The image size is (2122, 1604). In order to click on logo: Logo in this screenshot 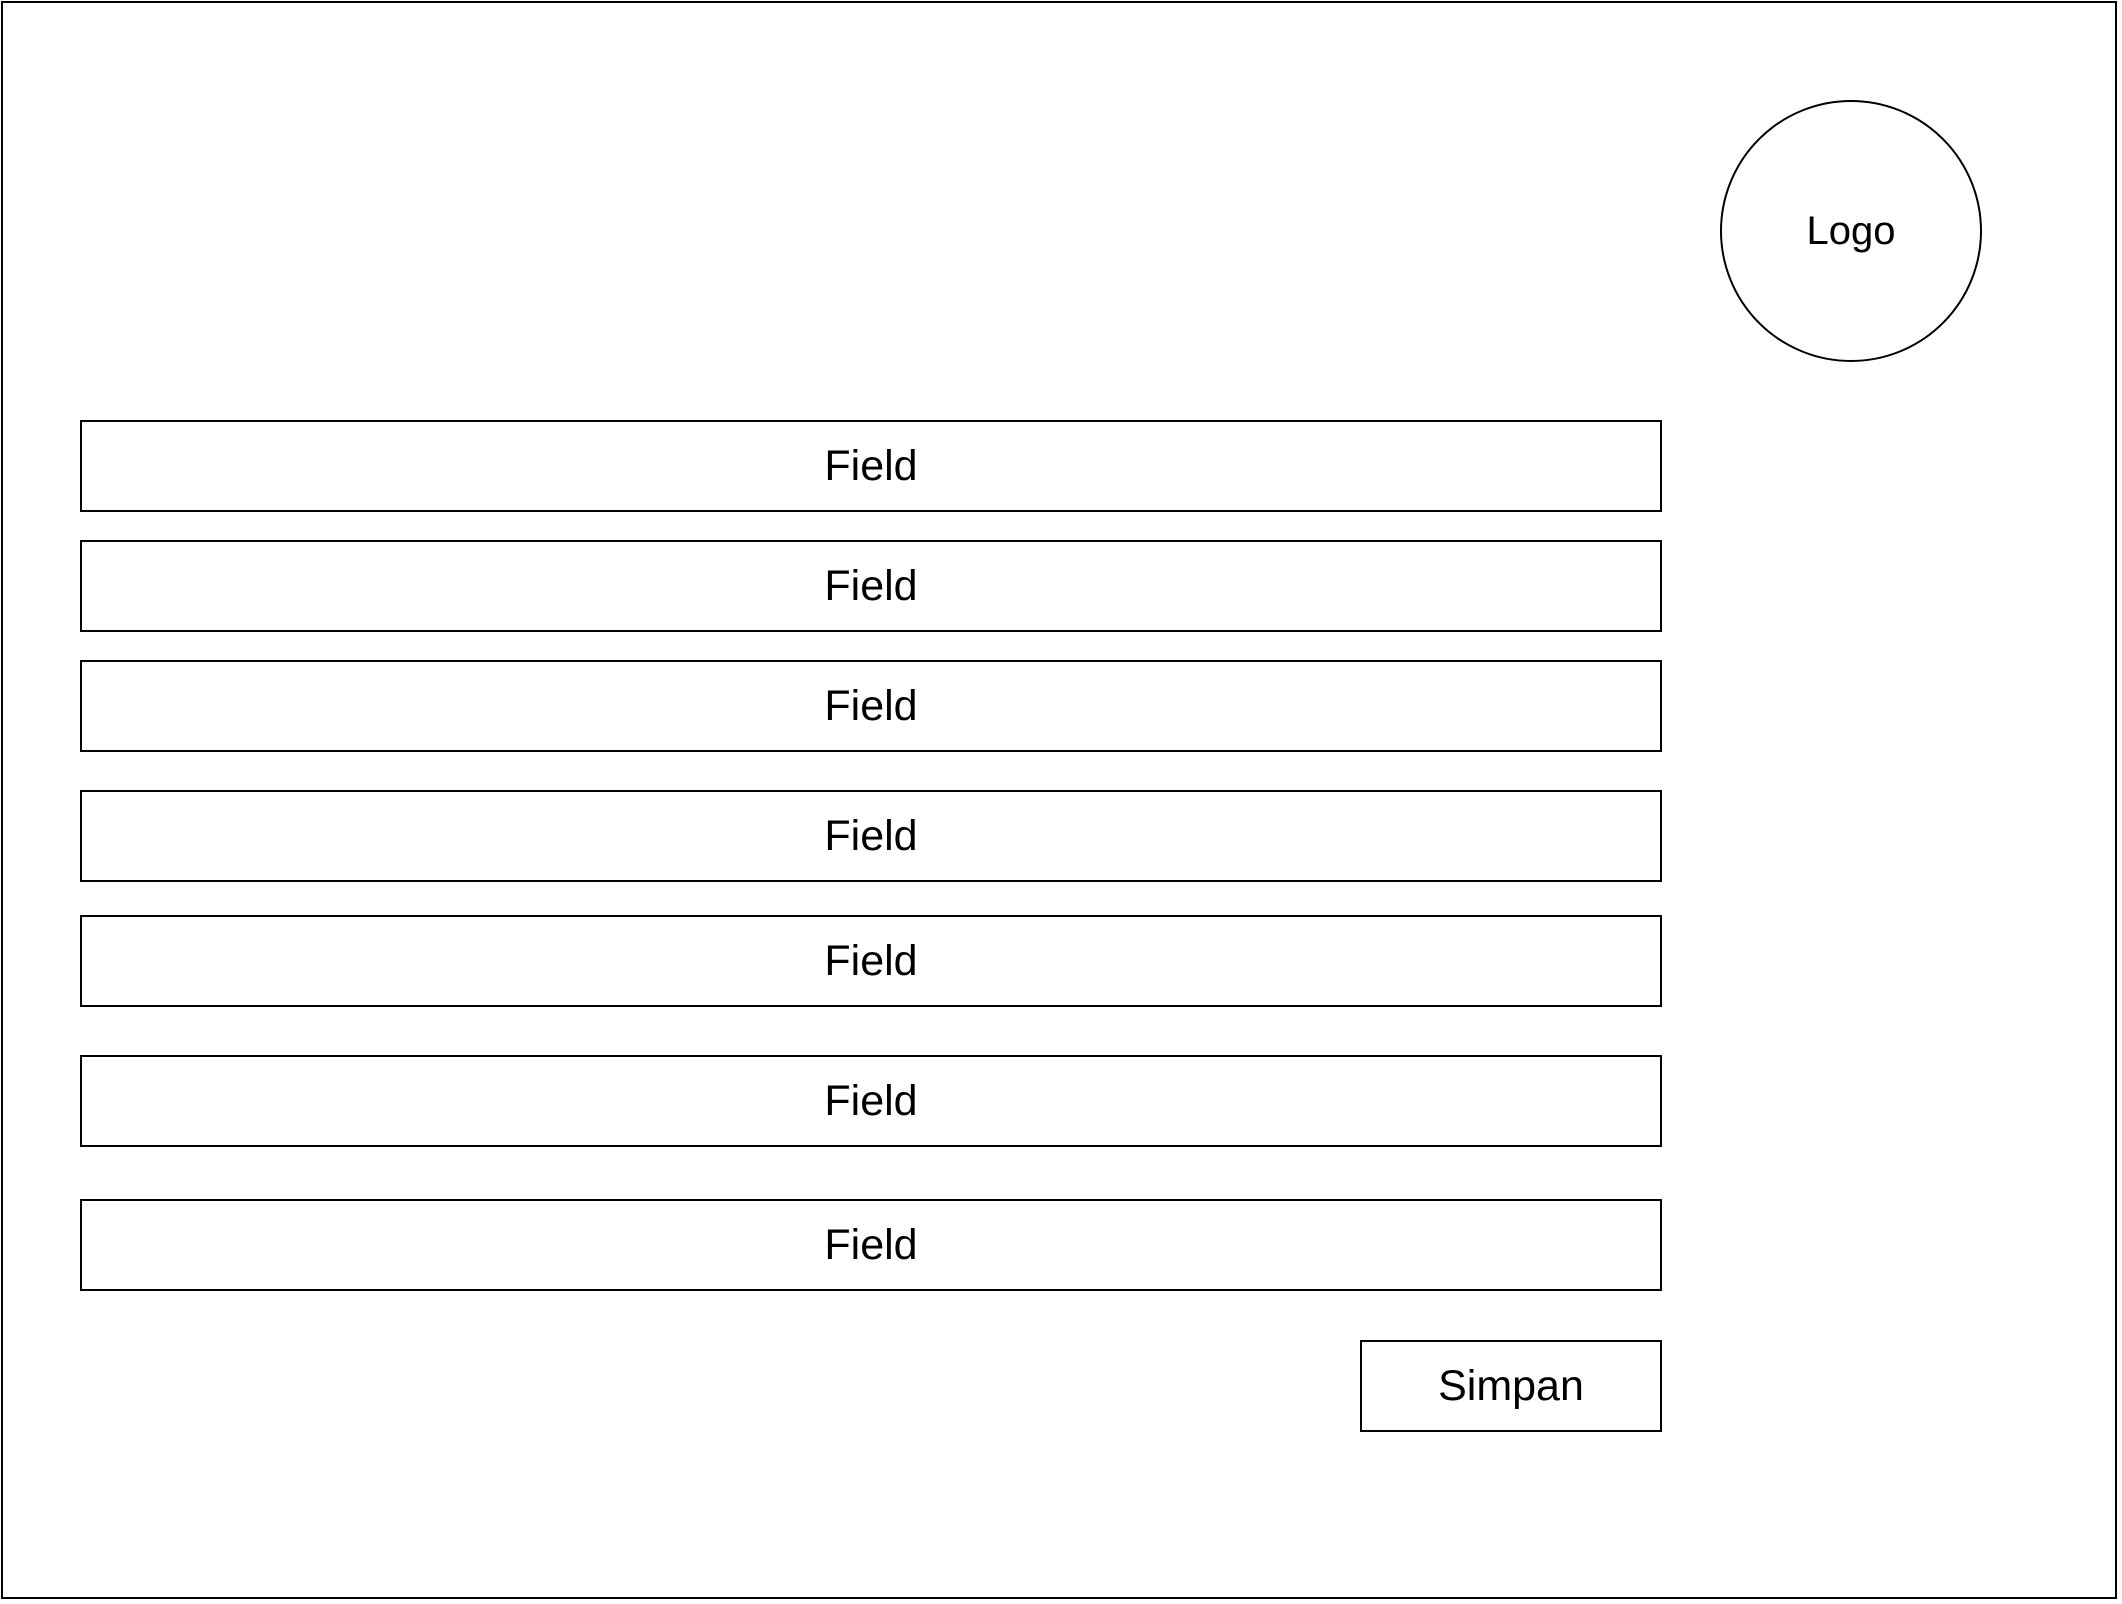, I will do `click(1851, 231)`.